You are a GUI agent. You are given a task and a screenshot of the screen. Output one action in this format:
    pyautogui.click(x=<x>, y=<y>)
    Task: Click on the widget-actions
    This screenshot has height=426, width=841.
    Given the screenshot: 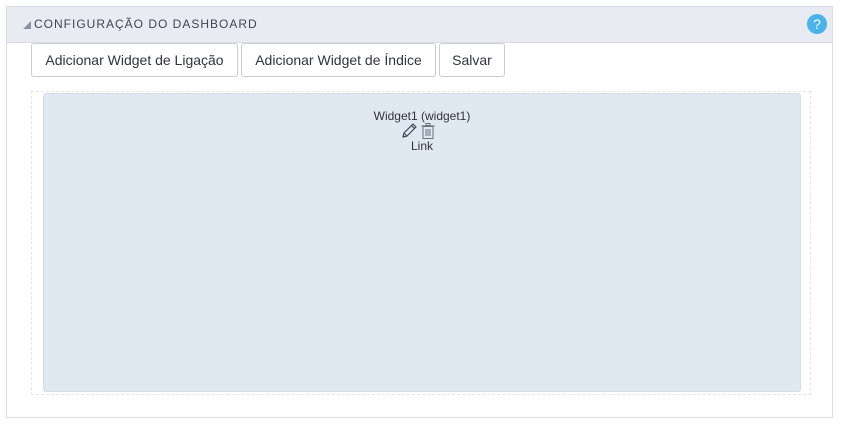 What is the action you would take?
    pyautogui.click(x=421, y=131)
    